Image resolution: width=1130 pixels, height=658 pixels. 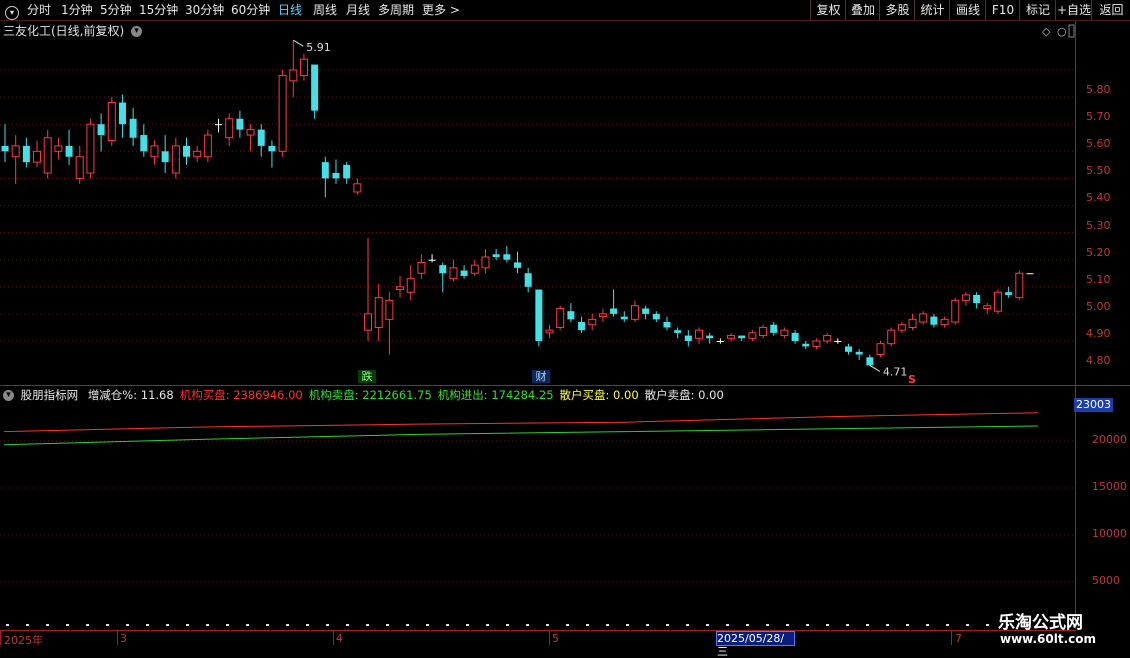 What do you see at coordinates (1040, 623) in the screenshot?
I see `watermark-title: 乐淘公式网` at bounding box center [1040, 623].